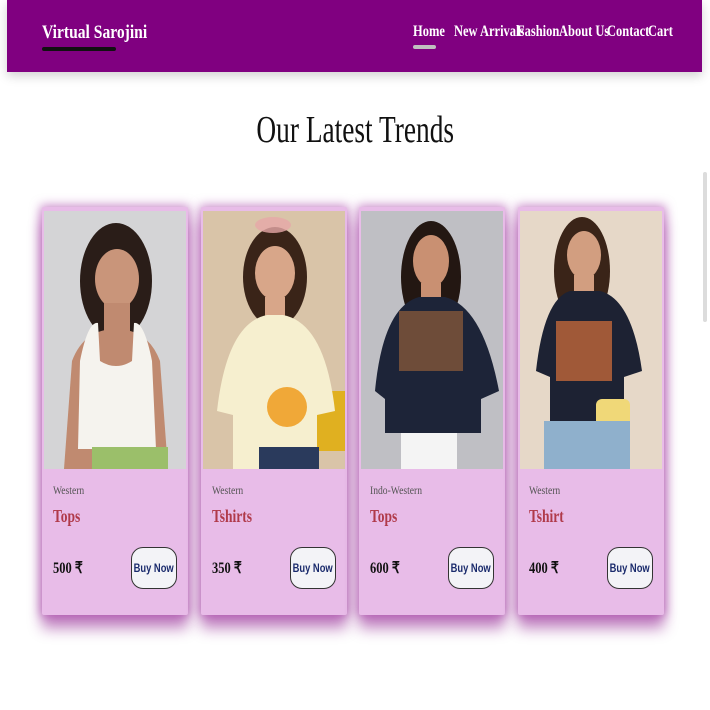 Image resolution: width=710 pixels, height=710 pixels. I want to click on nav-link-about-us: About Us, so click(584, 32).